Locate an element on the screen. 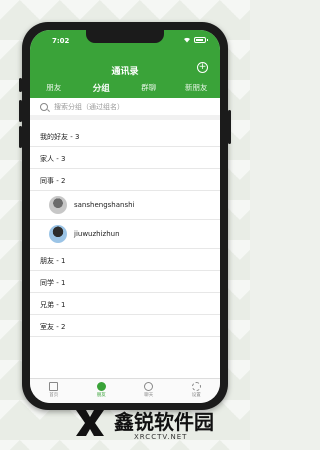 This screenshot has width=320, height=450. status-bar: 7:02 is located at coordinates (125, 39).